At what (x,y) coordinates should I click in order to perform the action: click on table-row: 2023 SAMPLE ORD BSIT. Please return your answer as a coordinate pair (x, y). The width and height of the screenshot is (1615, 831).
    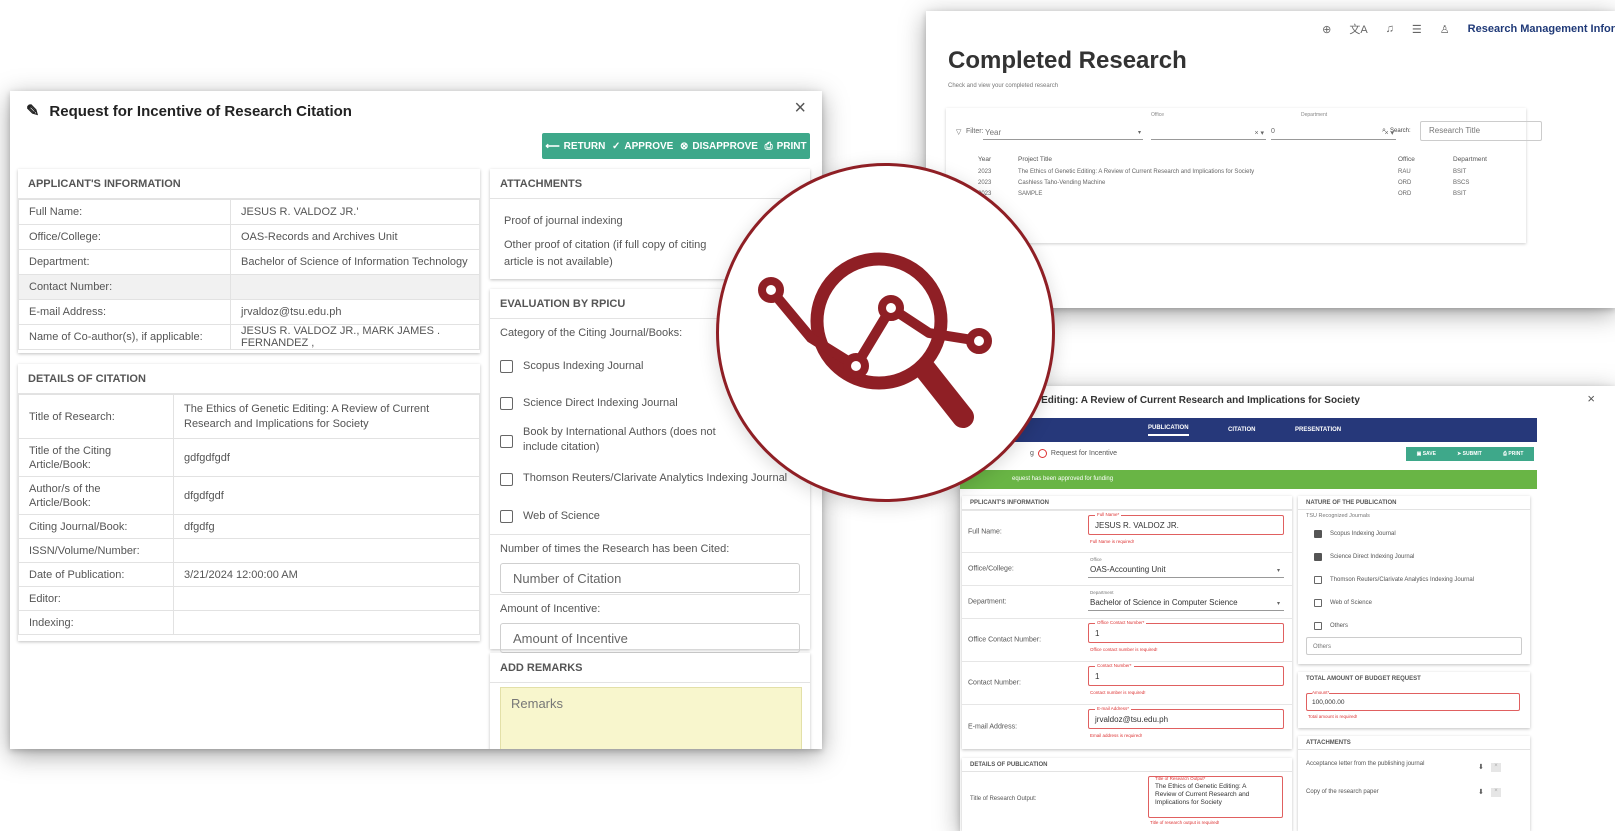
    Looking at the image, I should click on (1266, 193).